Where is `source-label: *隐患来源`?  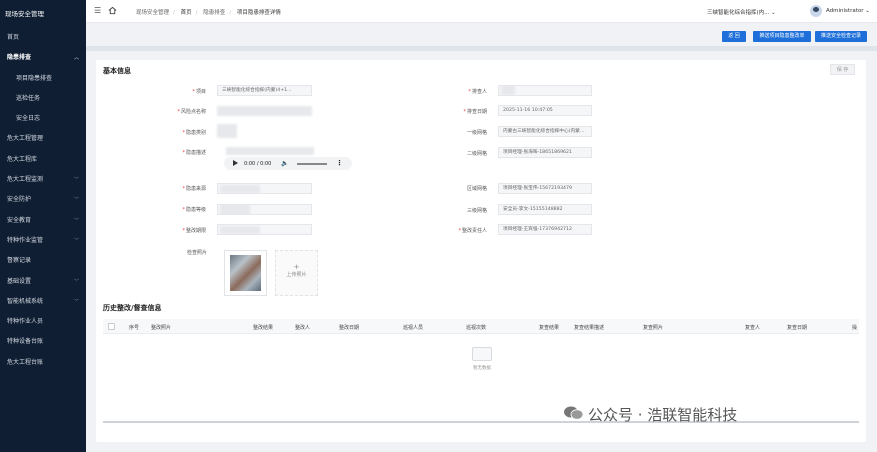 source-label: *隐患来源 is located at coordinates (194, 189).